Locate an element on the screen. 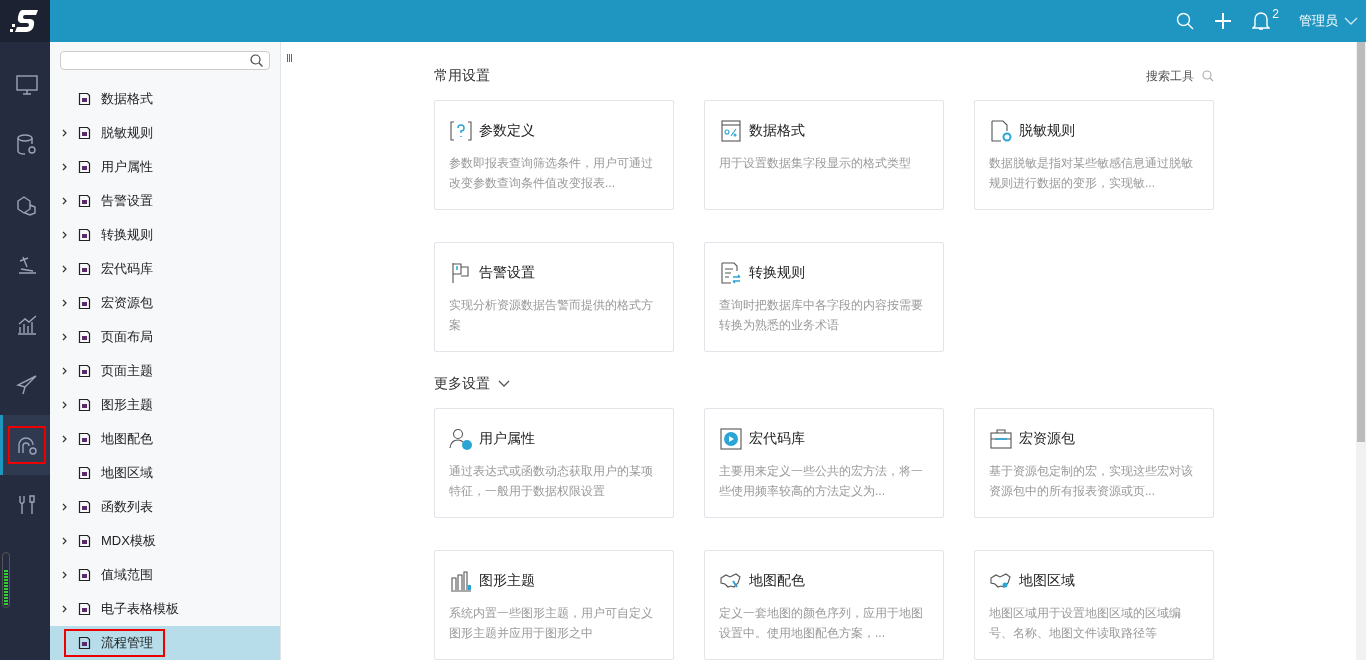  tree-item: 脱敏规则 is located at coordinates (165, 133).